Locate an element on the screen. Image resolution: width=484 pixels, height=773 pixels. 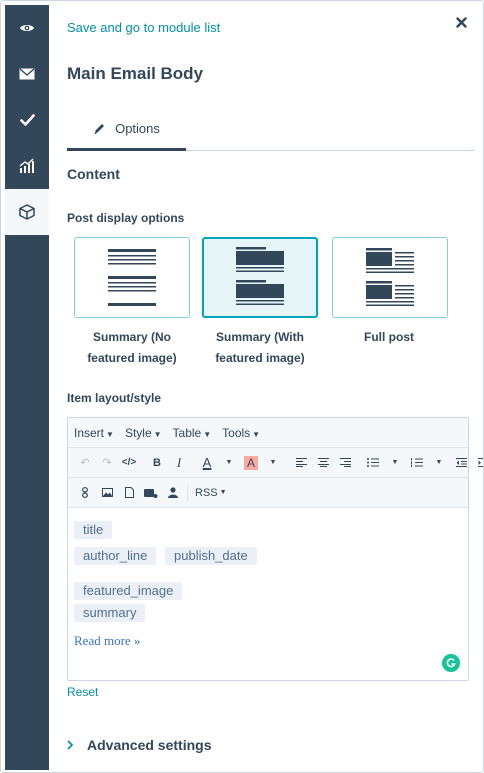
rss-select: RSS ▼ is located at coordinates (211, 493).